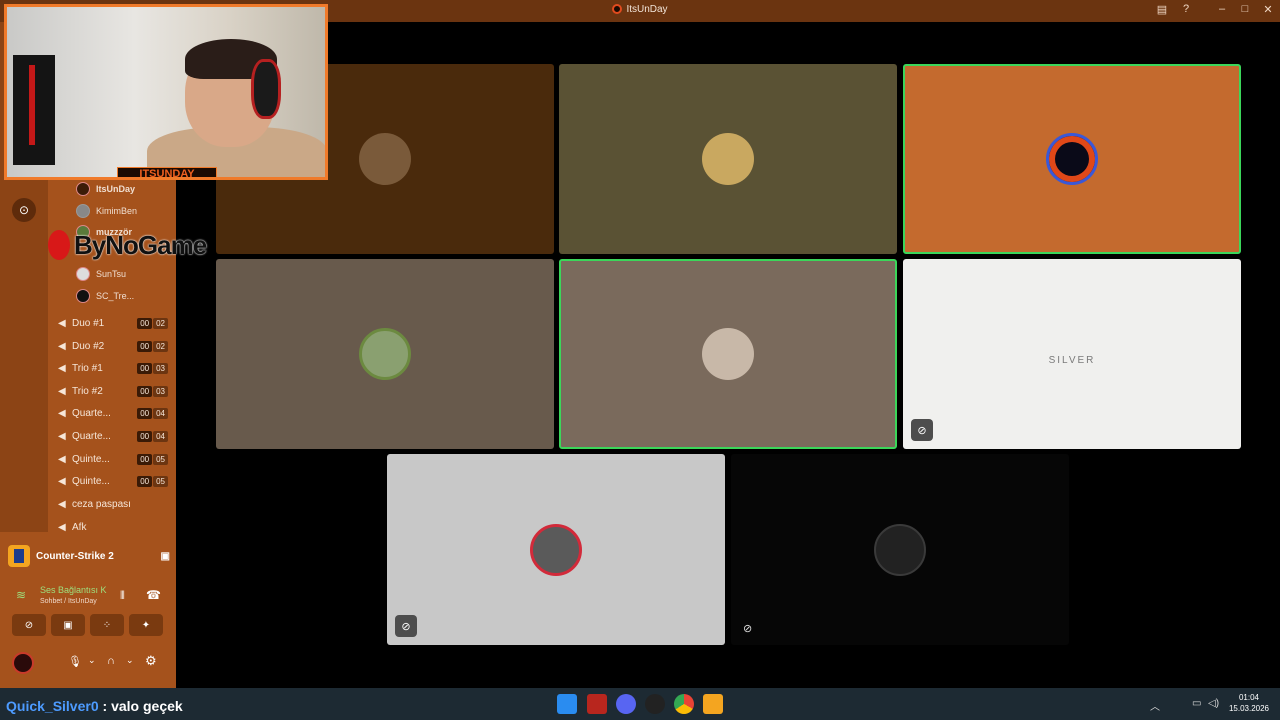  Describe the element at coordinates (1268, 9) in the screenshot. I see `close-button: ✕` at that location.